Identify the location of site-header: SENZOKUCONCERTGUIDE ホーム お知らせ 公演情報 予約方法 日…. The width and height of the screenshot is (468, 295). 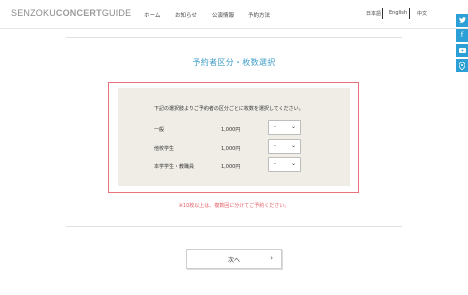
(234, 14).